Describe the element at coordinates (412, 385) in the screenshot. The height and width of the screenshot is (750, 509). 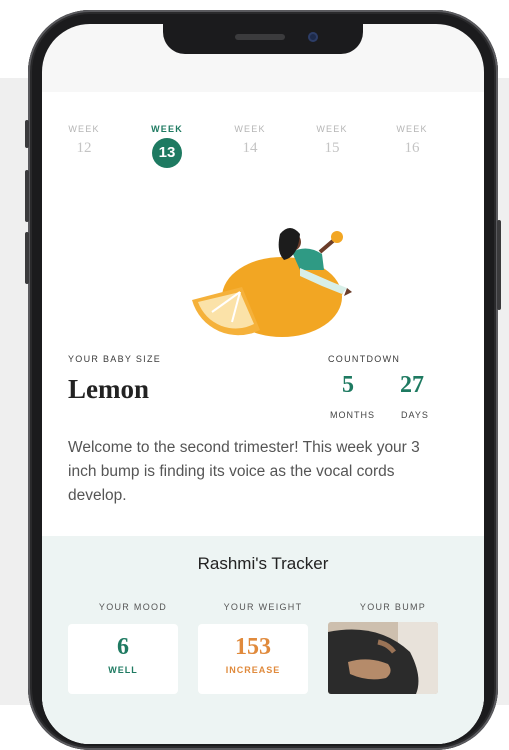
I see `countdown-days-value: 27` at that location.